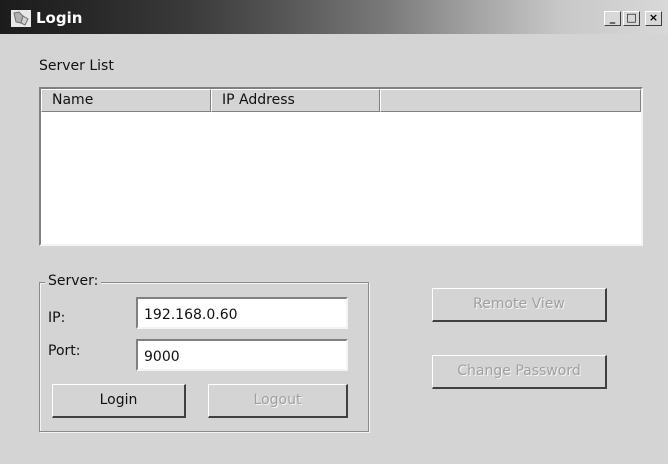 Image resolution: width=668 pixels, height=464 pixels. Describe the element at coordinates (510, 100) in the screenshot. I see `column-header-empty` at that location.